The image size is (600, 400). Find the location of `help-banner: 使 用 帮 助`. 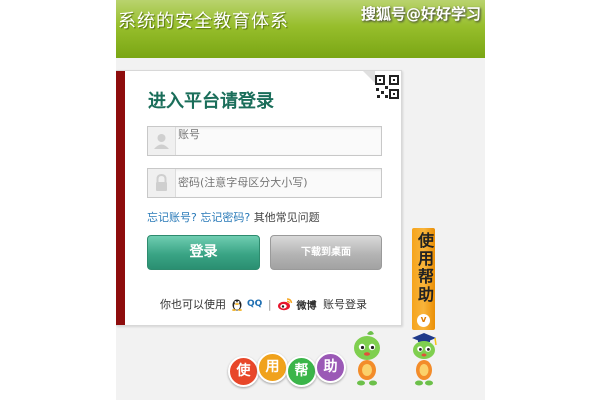

help-banner: 使 用 帮 助 is located at coordinates (286, 368).